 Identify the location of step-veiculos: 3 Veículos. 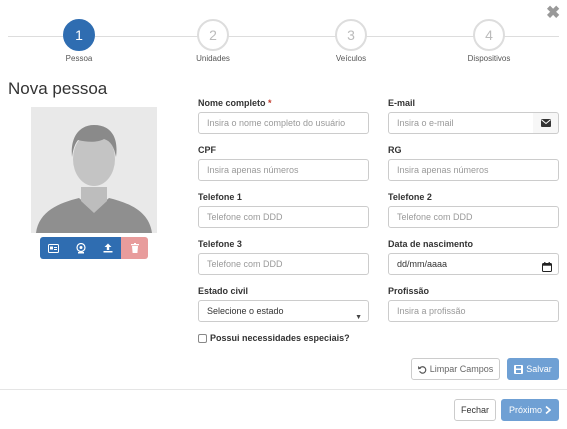
(351, 40).